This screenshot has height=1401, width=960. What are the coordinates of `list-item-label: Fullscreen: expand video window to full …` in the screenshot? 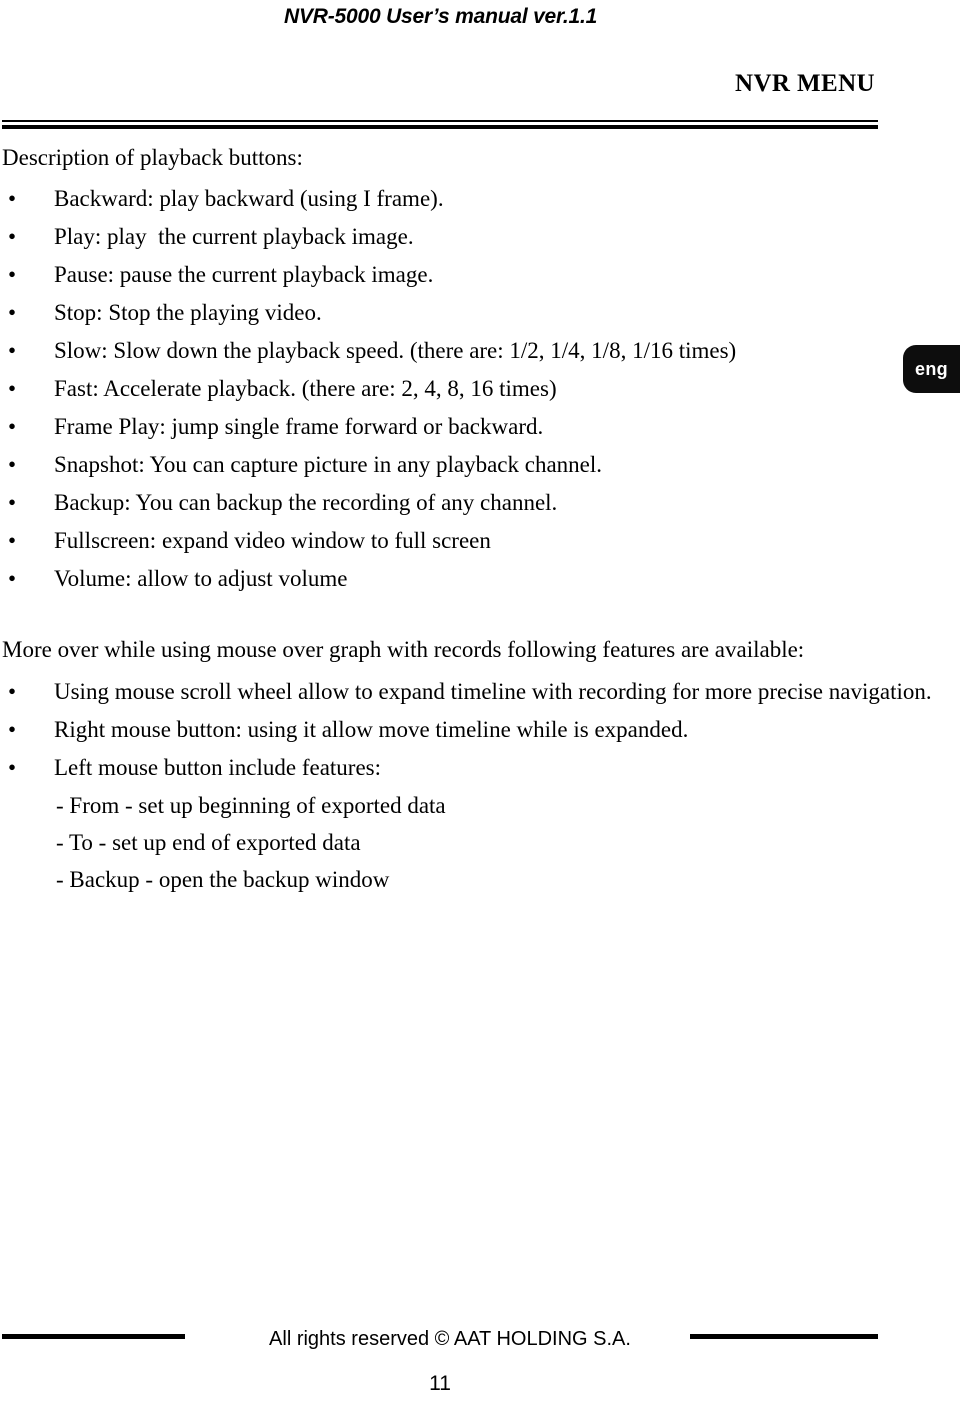 It's located at (272, 540).